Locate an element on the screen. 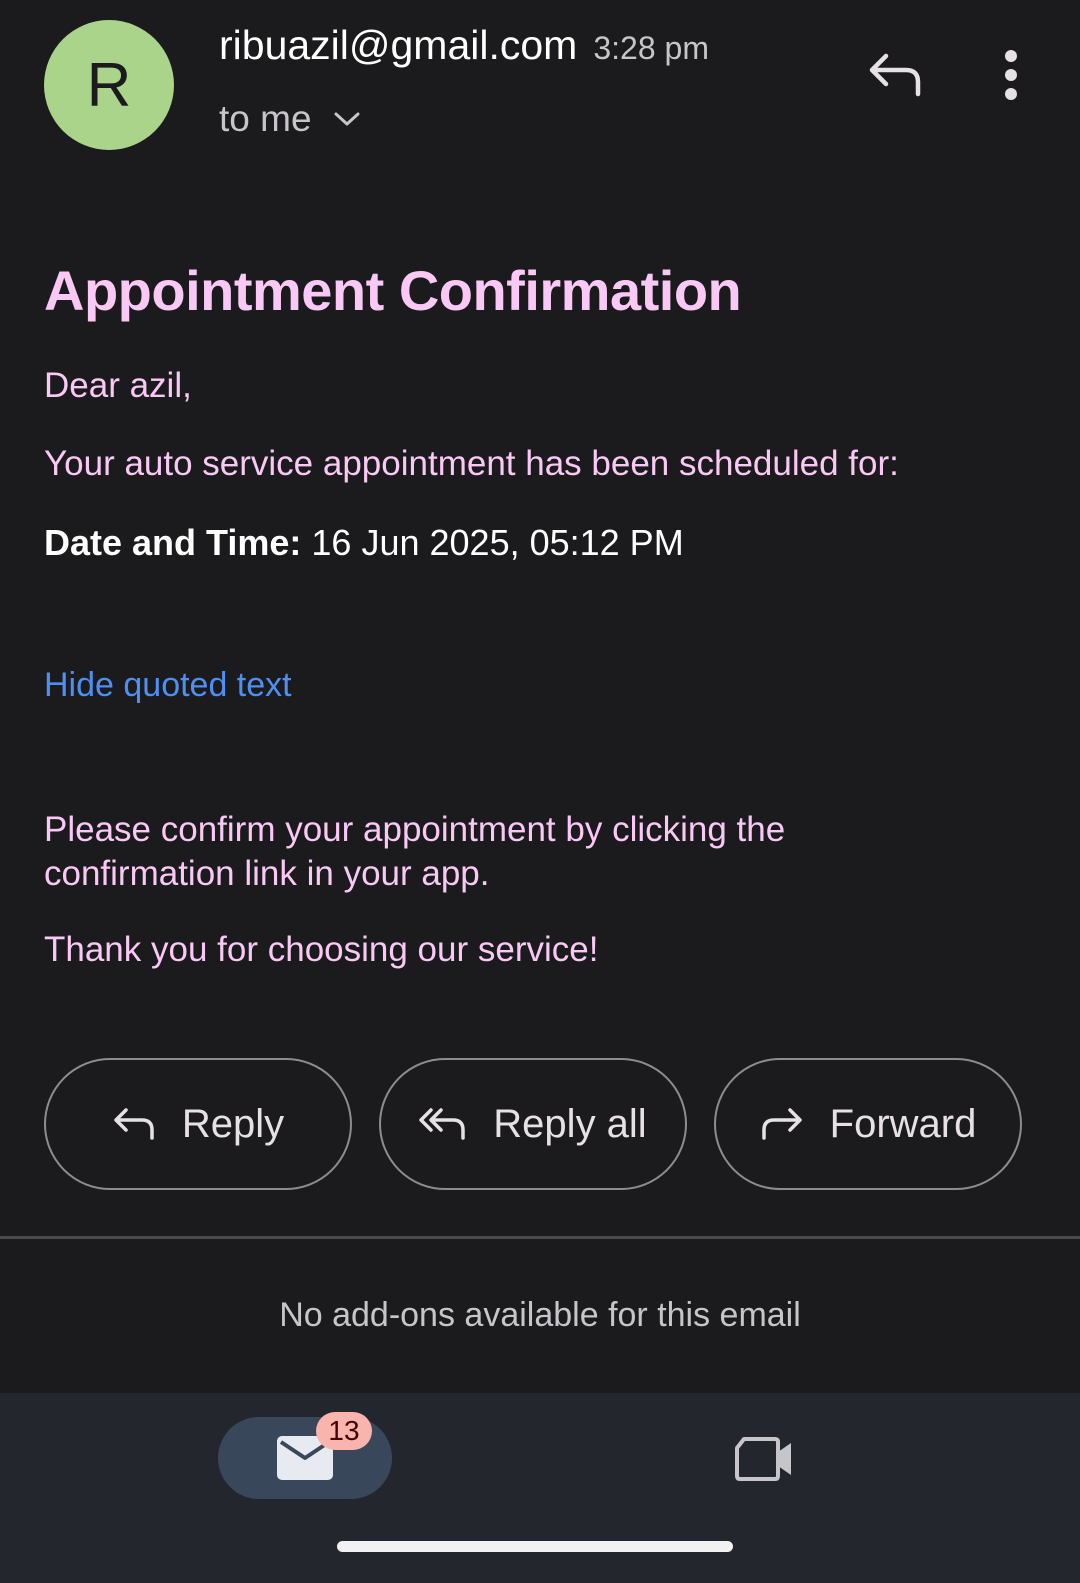 Image resolution: width=1080 pixels, height=1583 pixels. forward-icon is located at coordinates (781, 1124).